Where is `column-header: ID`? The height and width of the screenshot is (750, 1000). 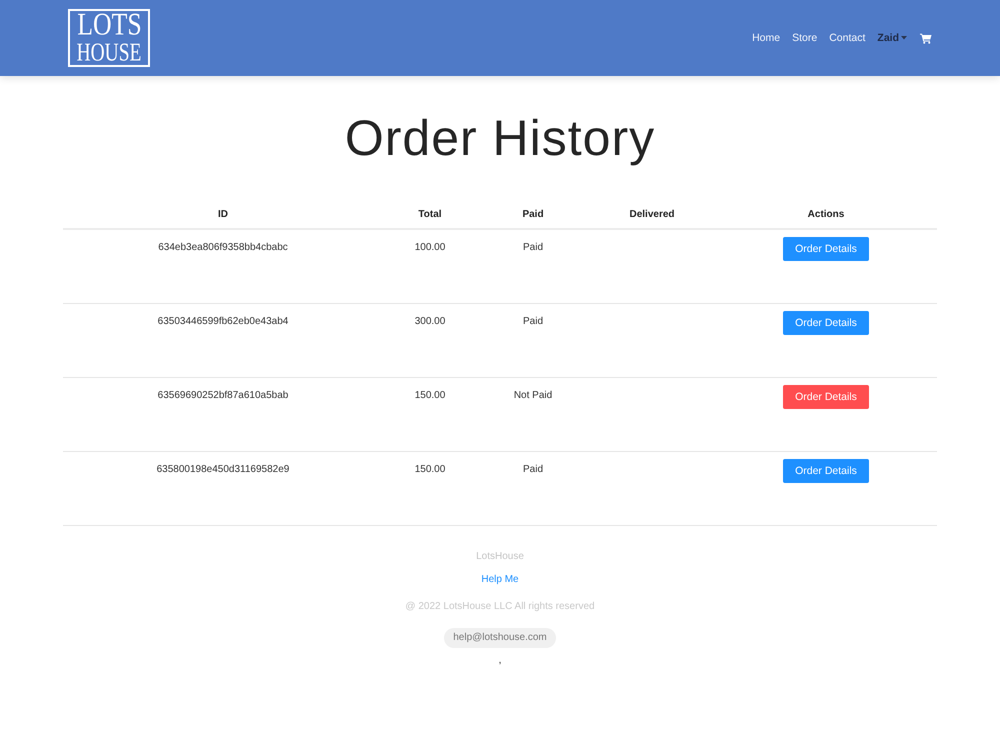 column-header: ID is located at coordinates (223, 214).